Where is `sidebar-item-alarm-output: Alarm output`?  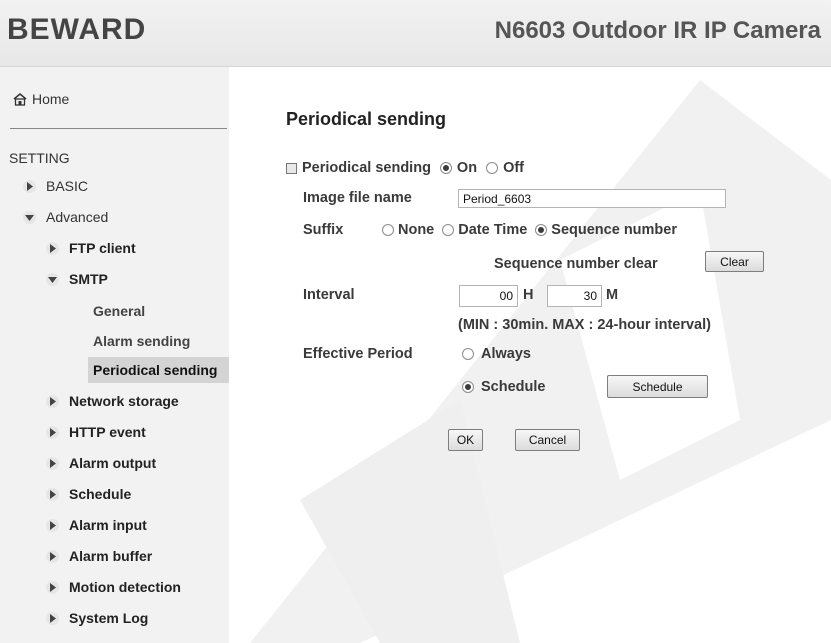
sidebar-item-alarm-output: Alarm output is located at coordinates (100, 463).